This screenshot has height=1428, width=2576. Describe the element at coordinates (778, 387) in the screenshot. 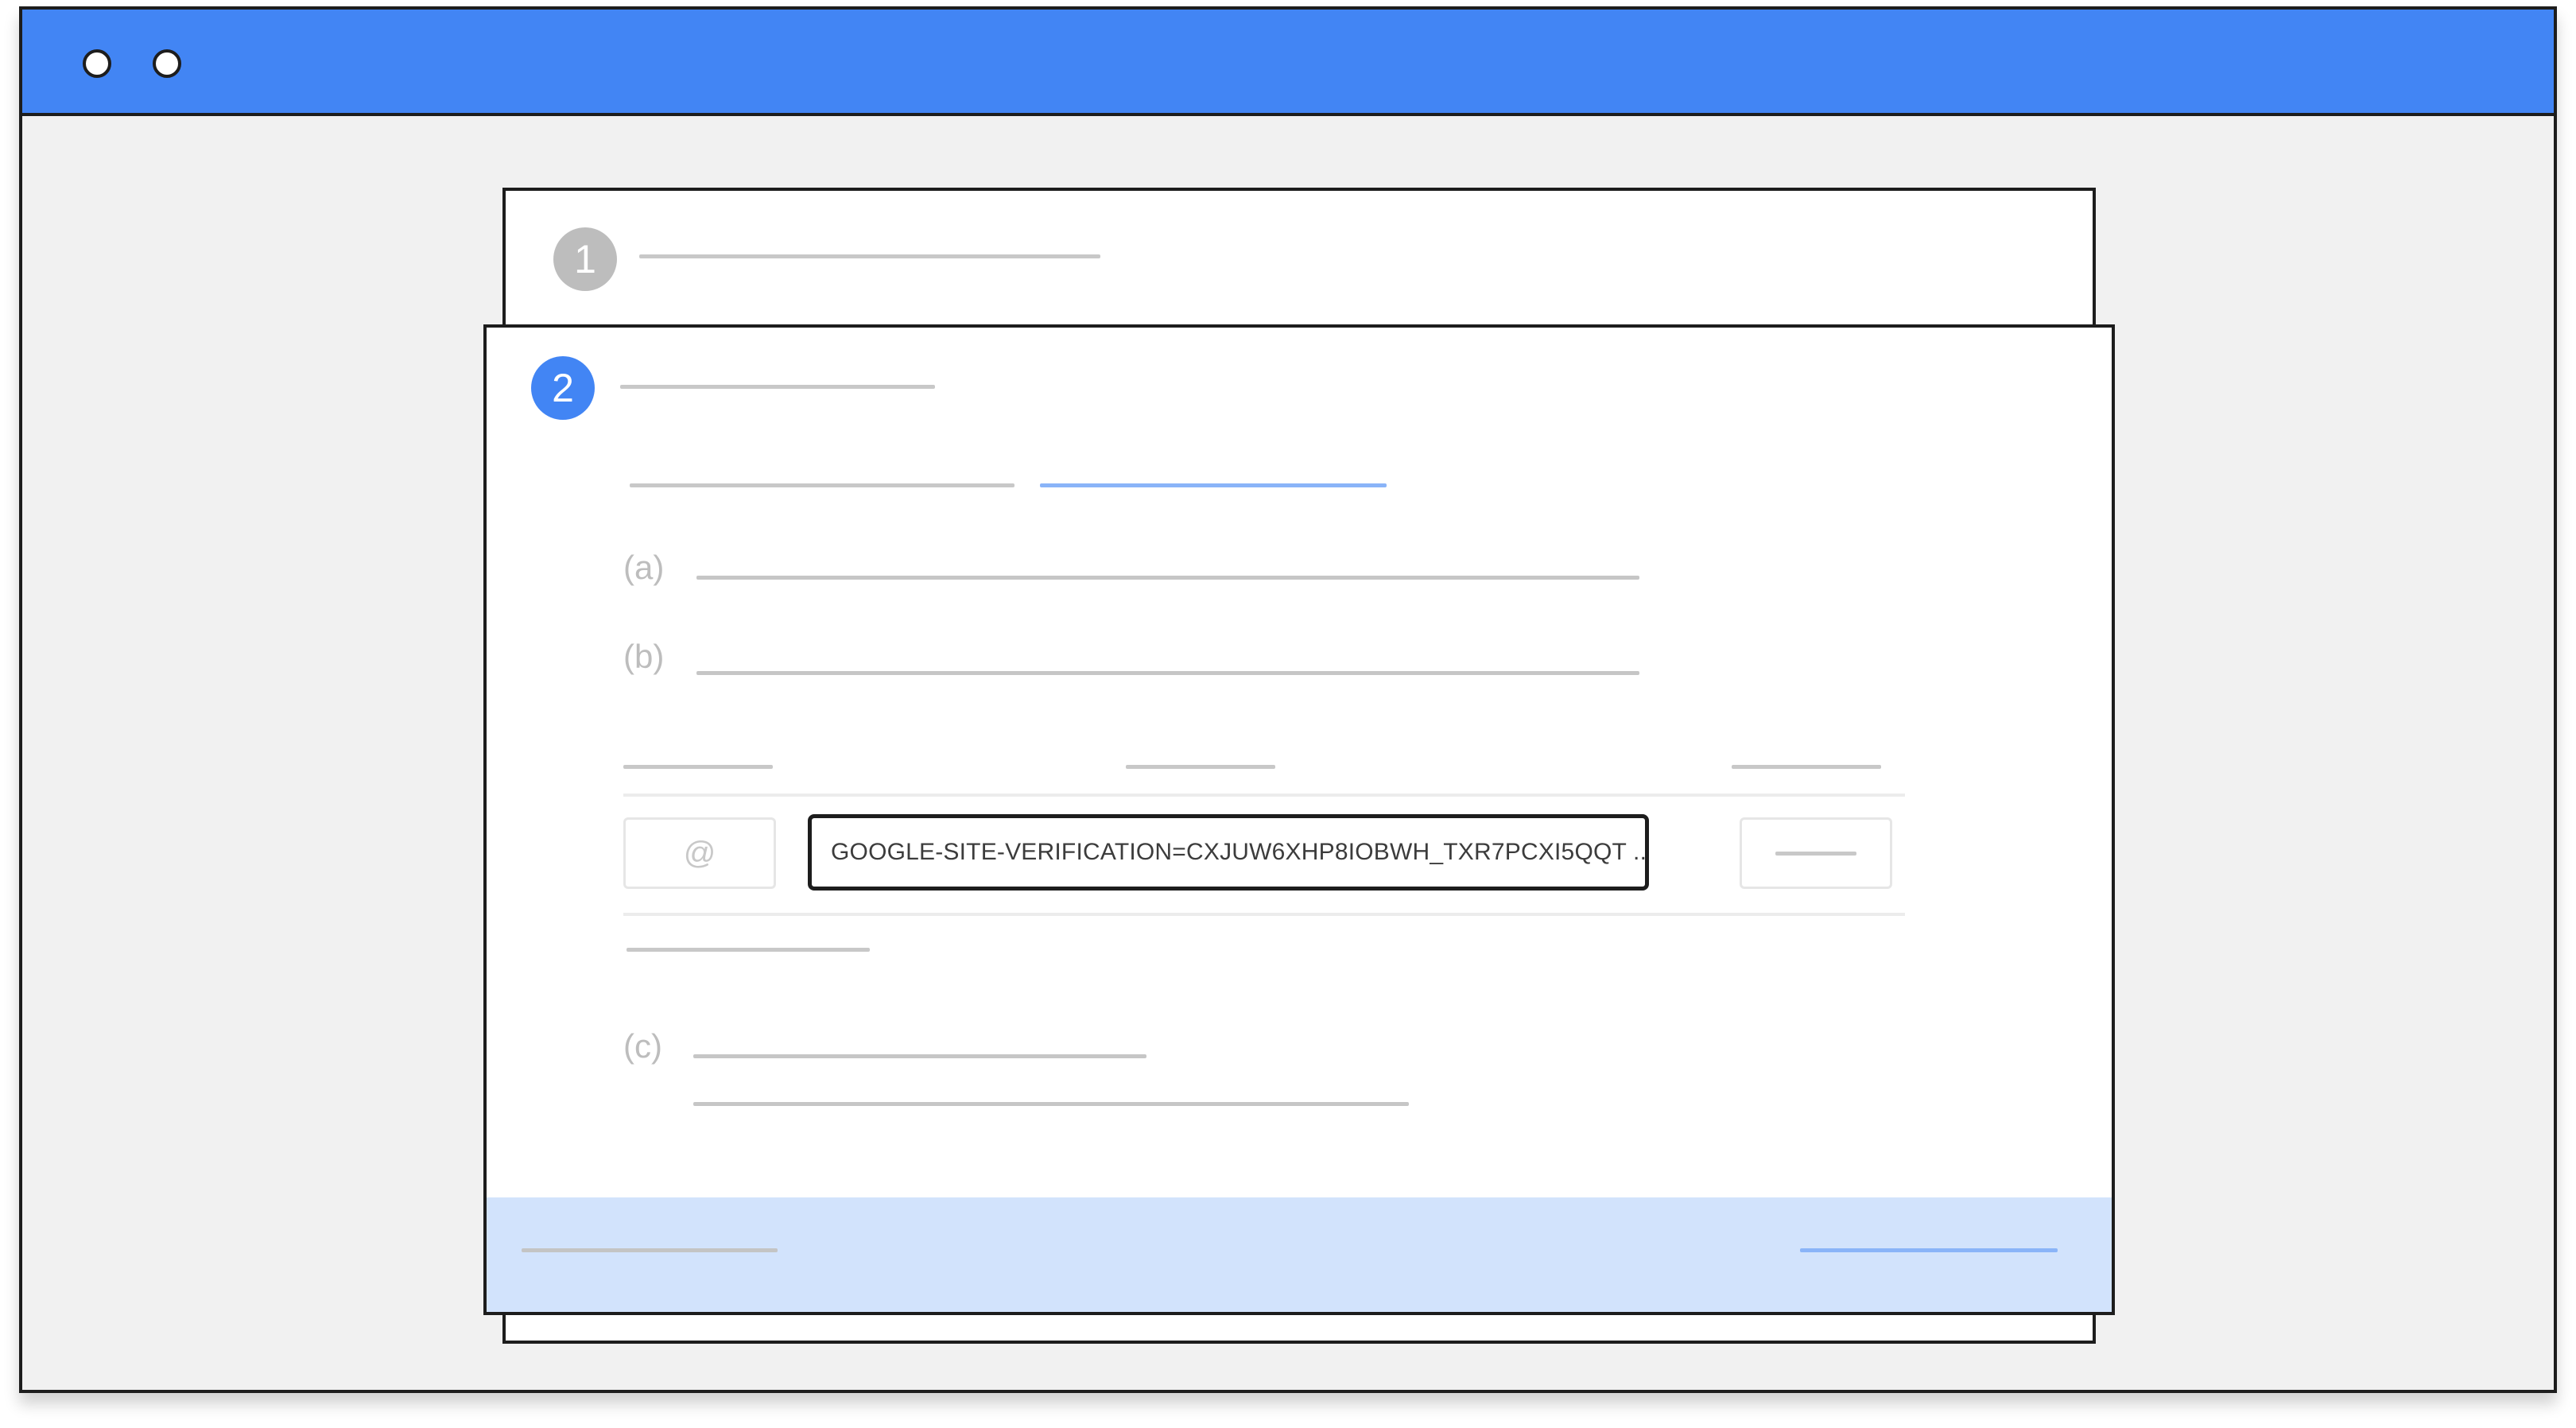

I see `step-2-title-placeholder` at that location.